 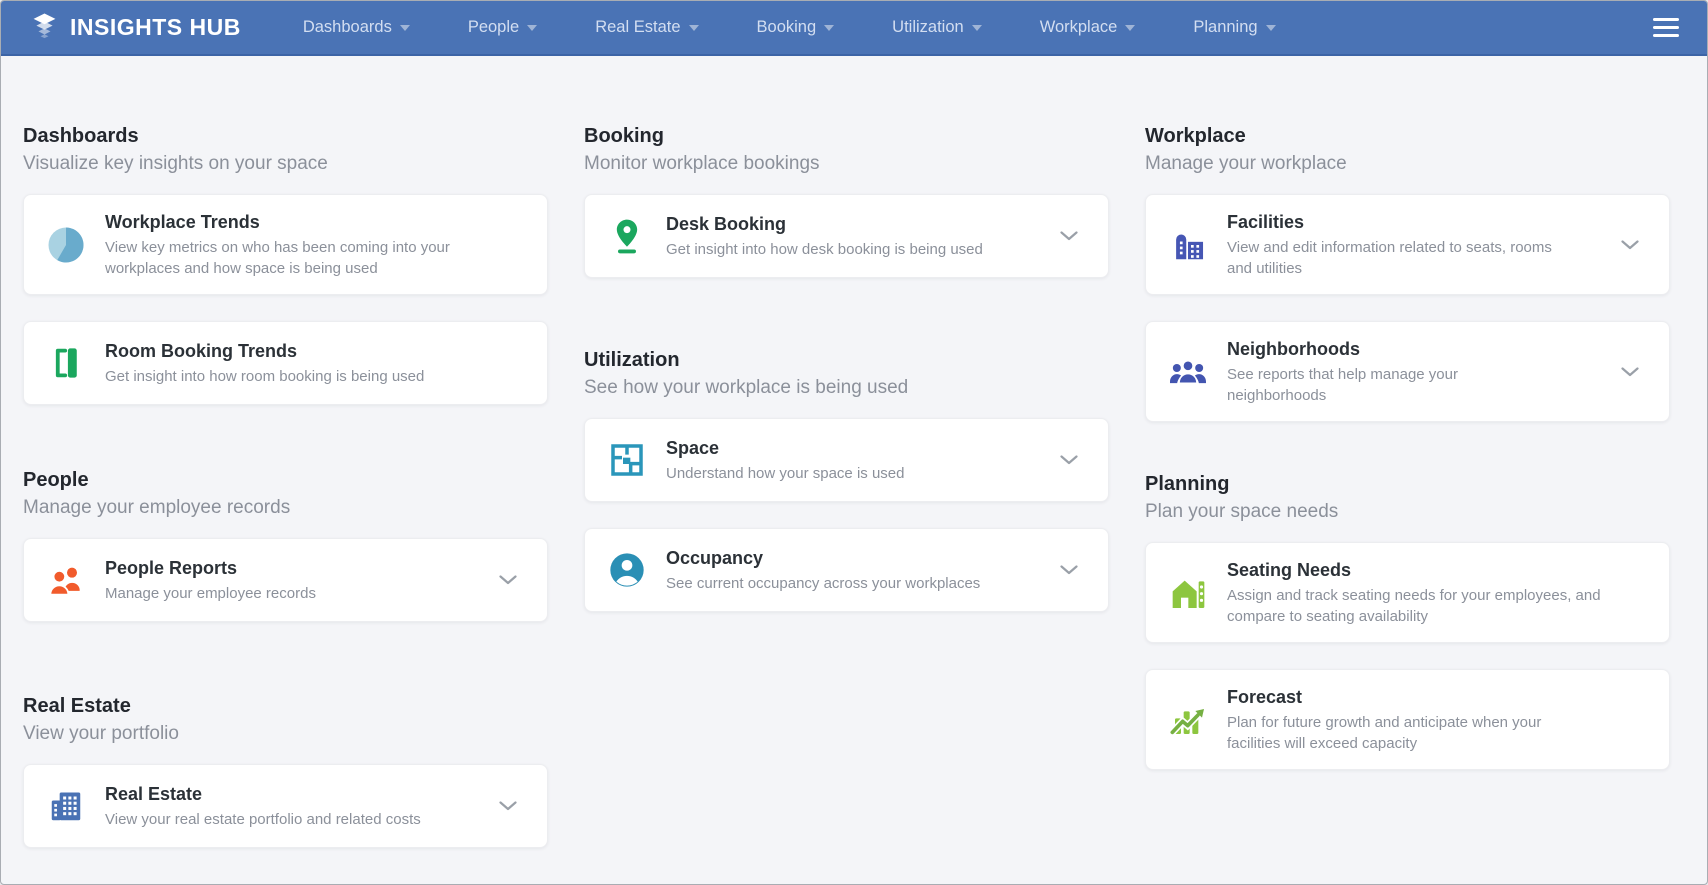 What do you see at coordinates (632, 360) in the screenshot?
I see `section-title: Utilization` at bounding box center [632, 360].